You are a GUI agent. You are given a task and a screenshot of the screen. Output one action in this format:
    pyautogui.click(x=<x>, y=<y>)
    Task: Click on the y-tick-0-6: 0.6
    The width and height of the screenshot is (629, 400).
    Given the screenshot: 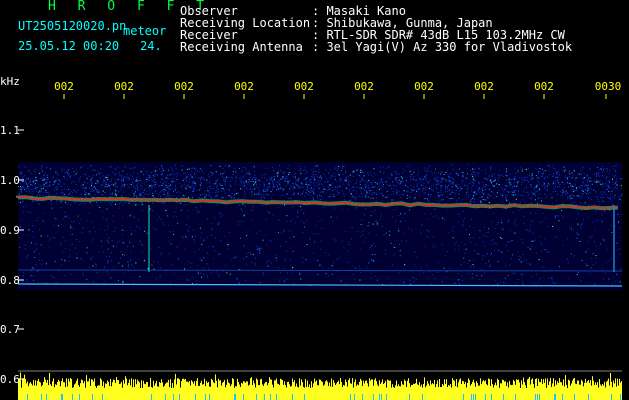 What is the action you would take?
    pyautogui.click(x=10, y=379)
    